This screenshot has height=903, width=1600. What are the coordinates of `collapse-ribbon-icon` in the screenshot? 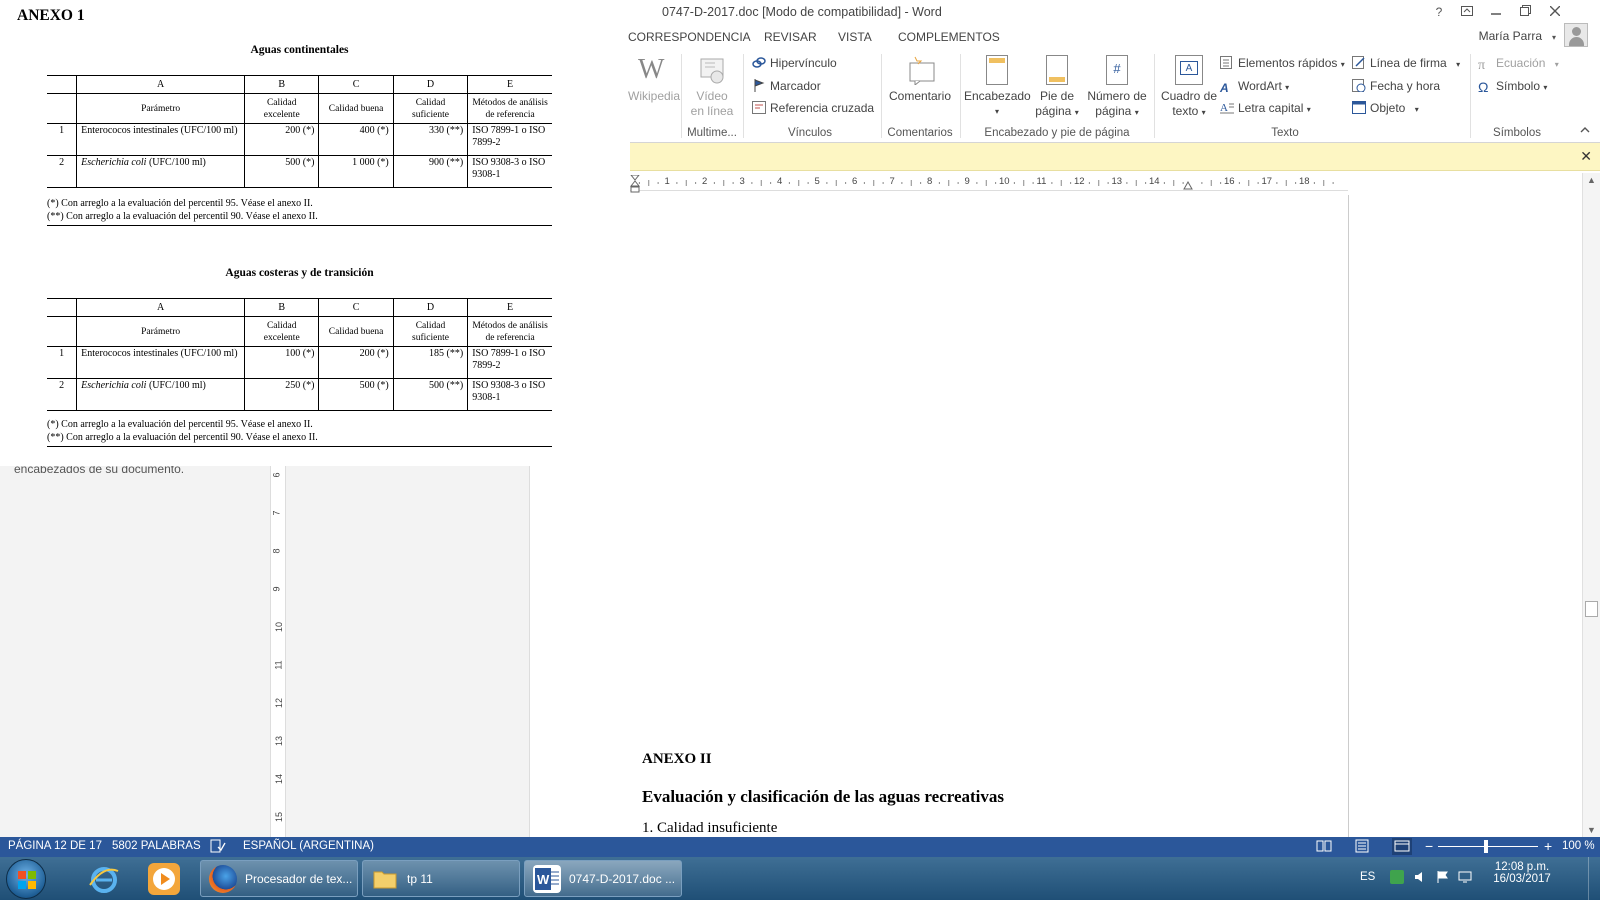 It's located at (1585, 131).